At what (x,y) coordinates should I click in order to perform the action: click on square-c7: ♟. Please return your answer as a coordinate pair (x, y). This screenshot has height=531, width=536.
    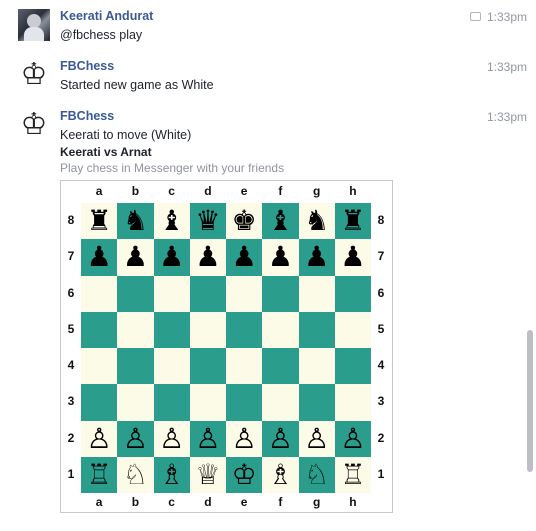
    Looking at the image, I should click on (171, 257).